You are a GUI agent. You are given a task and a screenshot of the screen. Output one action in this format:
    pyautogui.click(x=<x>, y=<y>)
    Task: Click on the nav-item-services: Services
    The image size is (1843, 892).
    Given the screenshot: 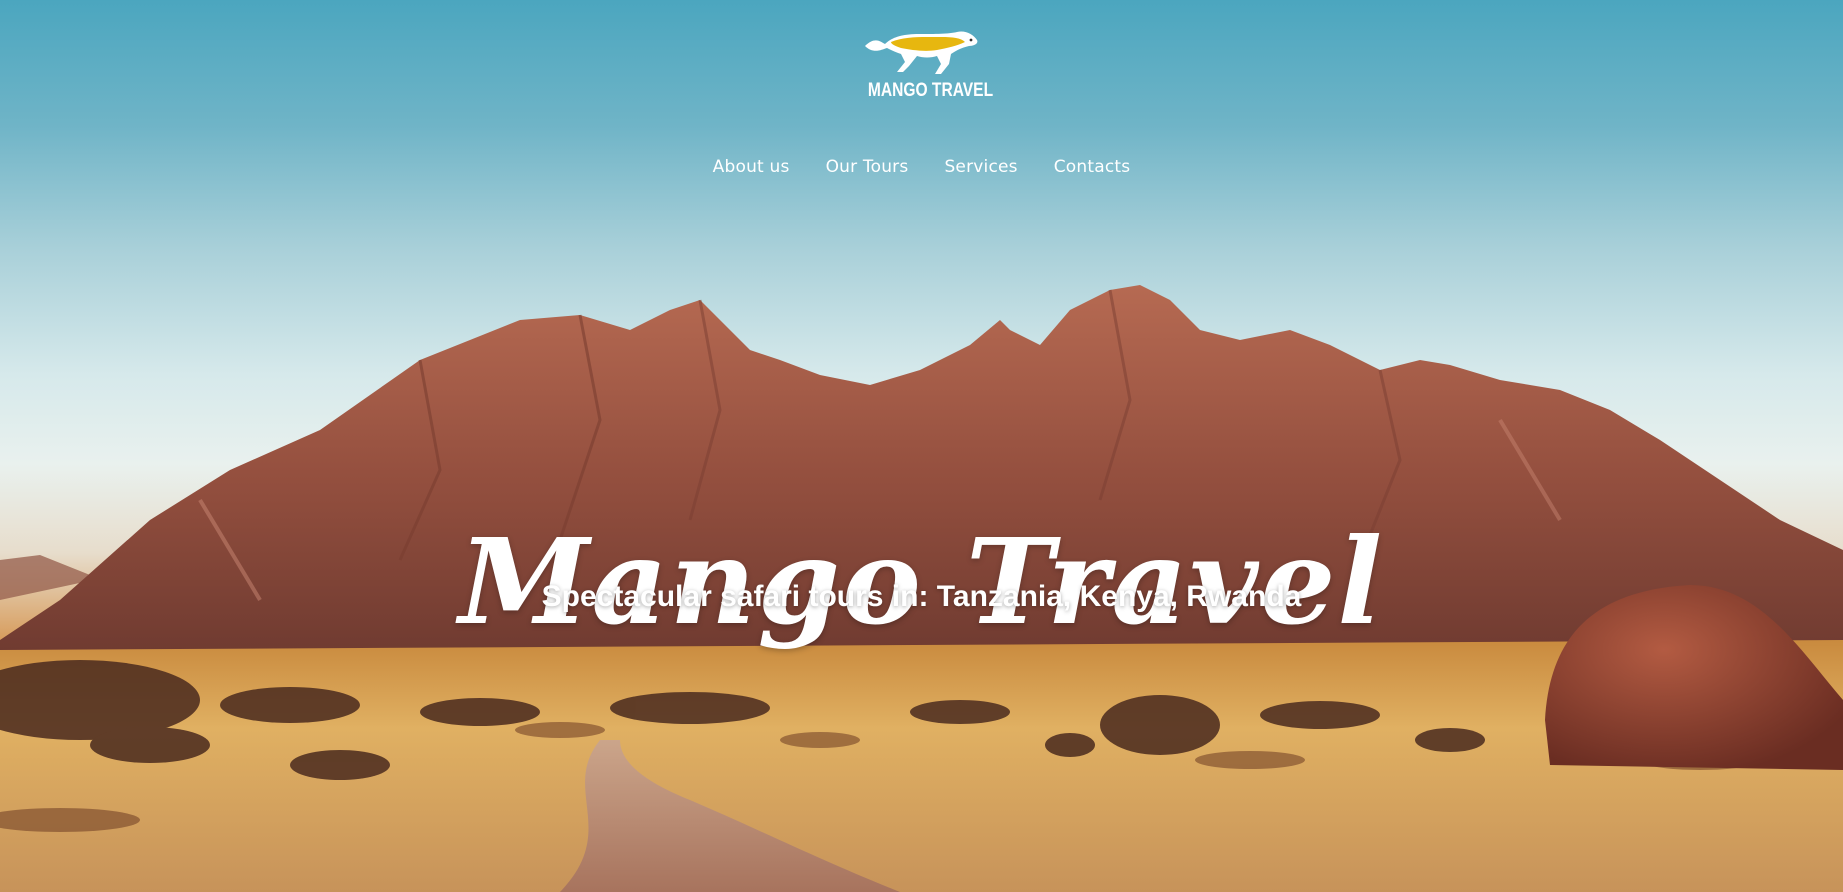 What is the action you would take?
    pyautogui.click(x=980, y=167)
    